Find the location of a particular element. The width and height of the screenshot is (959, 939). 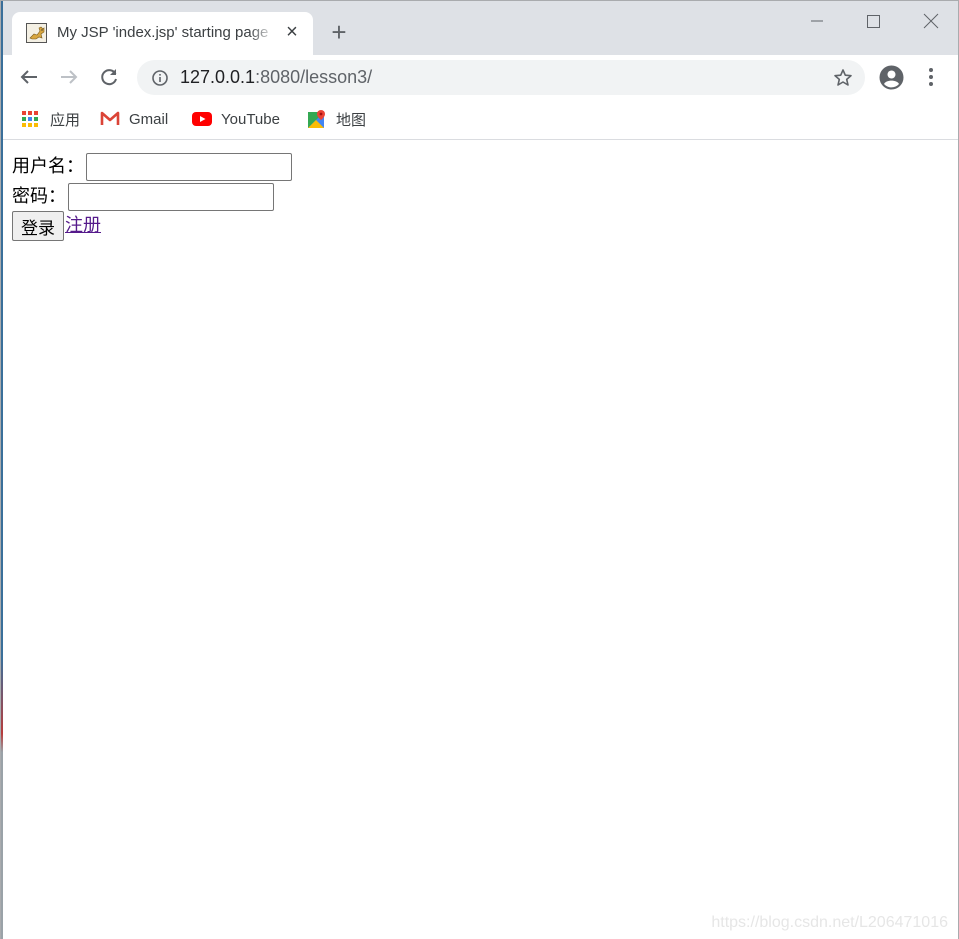

url-text: 127.0.0.1:8080/lesson3/ is located at coordinates (276, 77).